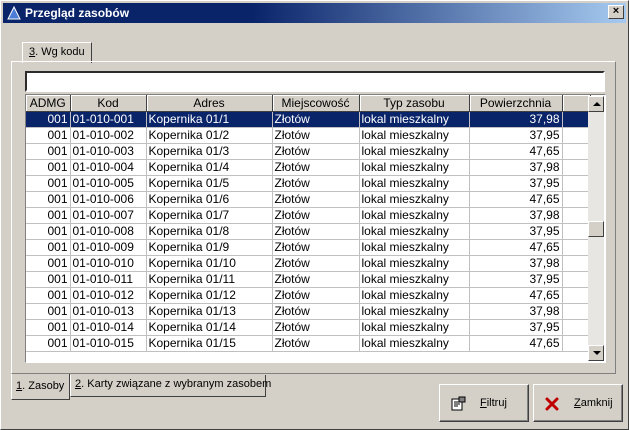  What do you see at coordinates (43, 386) in the screenshot?
I see `tab-label: . Zasoby` at bounding box center [43, 386].